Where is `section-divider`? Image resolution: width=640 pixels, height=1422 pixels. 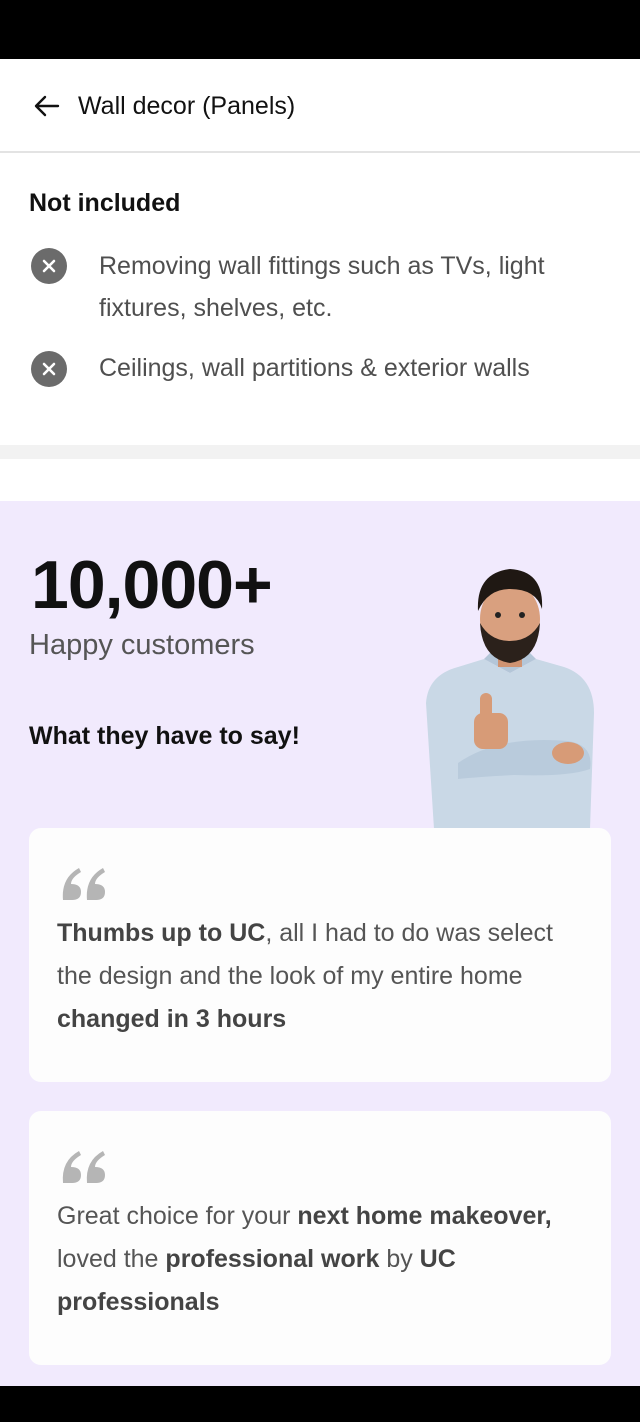
section-divider is located at coordinates (320, 452).